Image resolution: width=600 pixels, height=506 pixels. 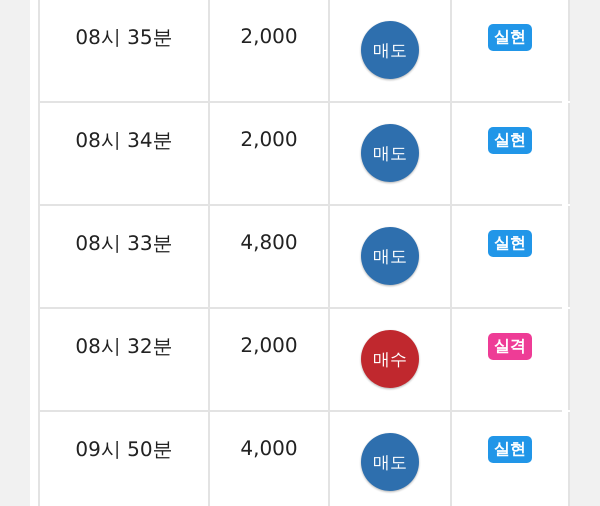 What do you see at coordinates (124, 346) in the screenshot?
I see `time-text: 08시 32분` at bounding box center [124, 346].